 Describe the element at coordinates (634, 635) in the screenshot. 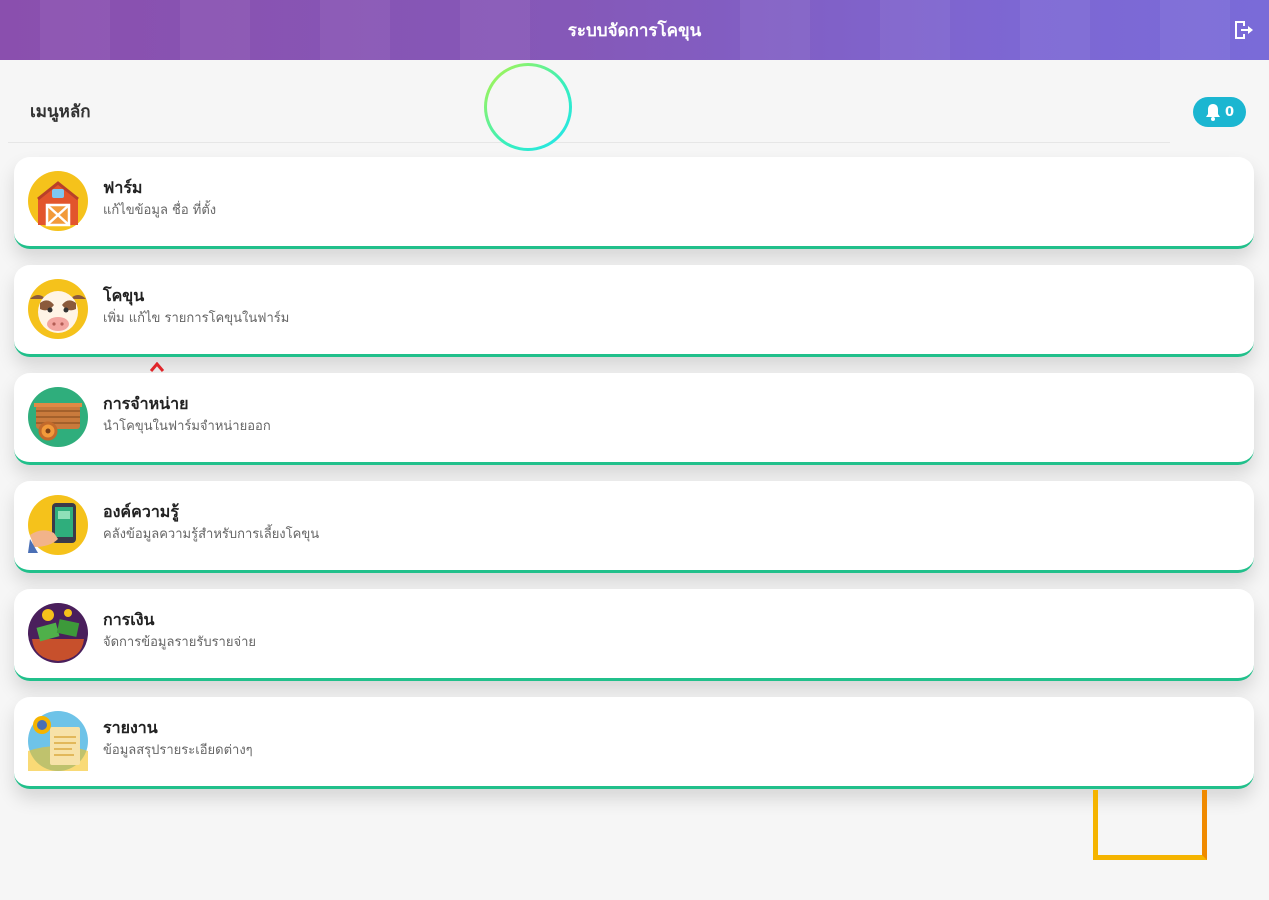

I see `menu-item-finance: การเงิน จัดการข้อมูลรายรับรายจ่าย` at that location.